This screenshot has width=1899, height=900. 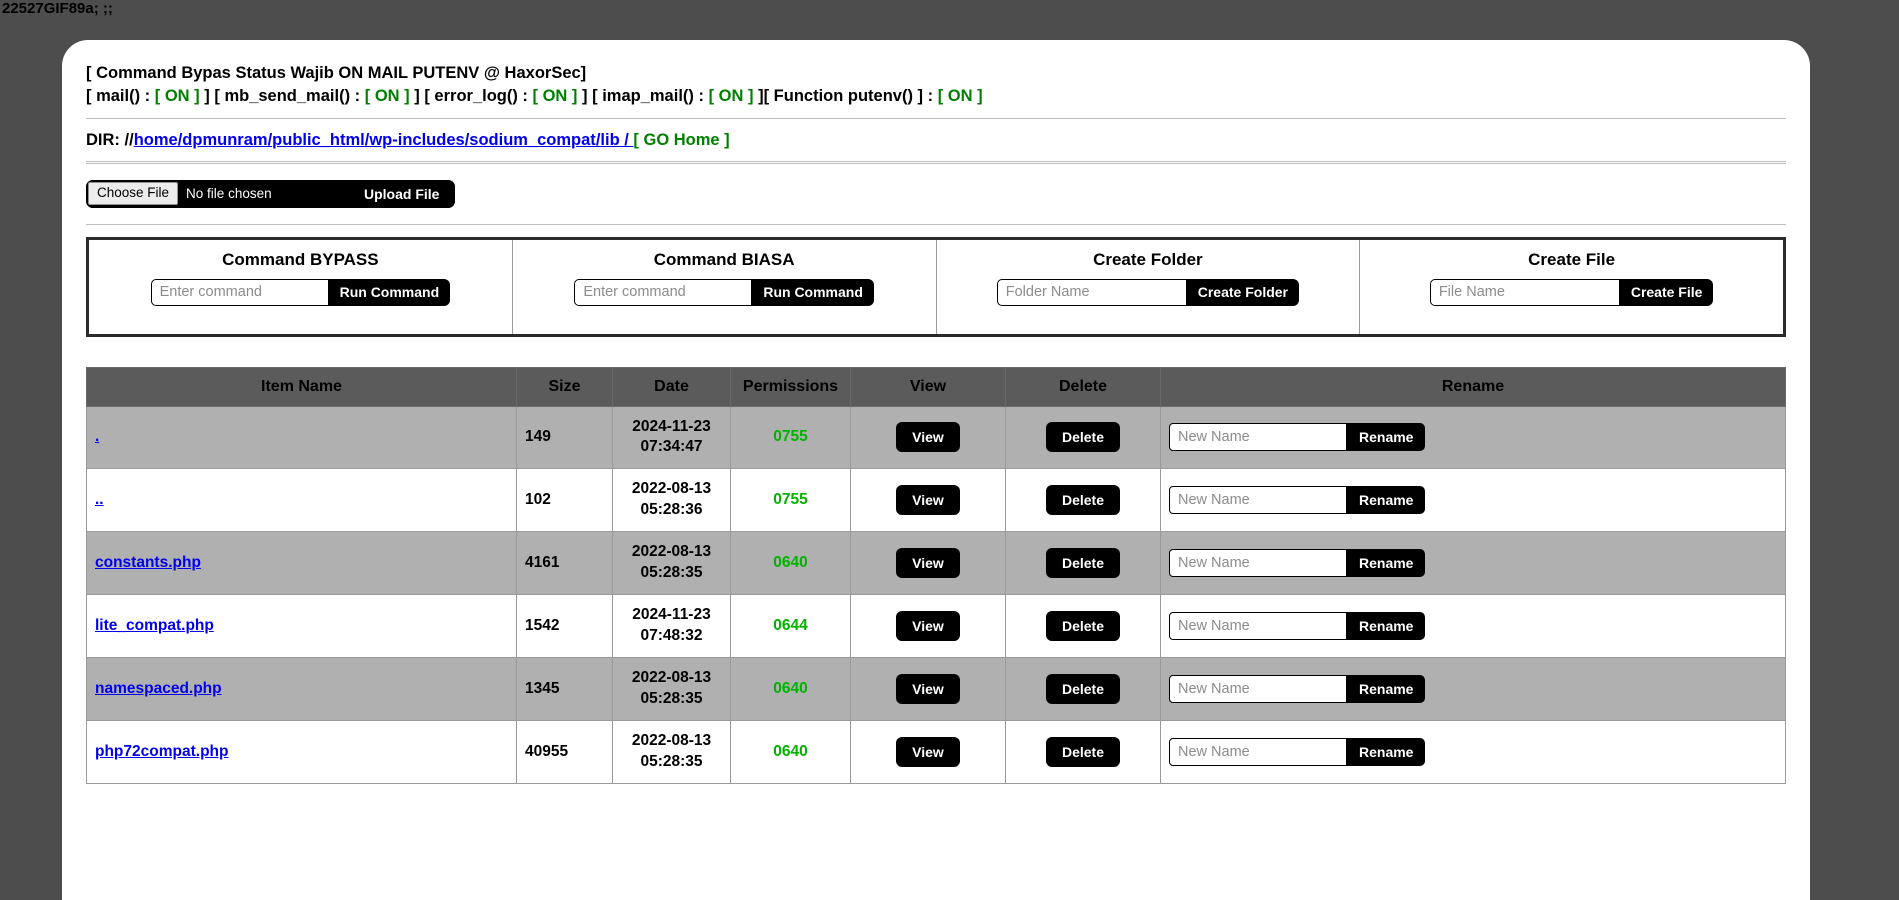 I want to click on panel-create-folder: Create Folder Create Folder, so click(x=1149, y=286).